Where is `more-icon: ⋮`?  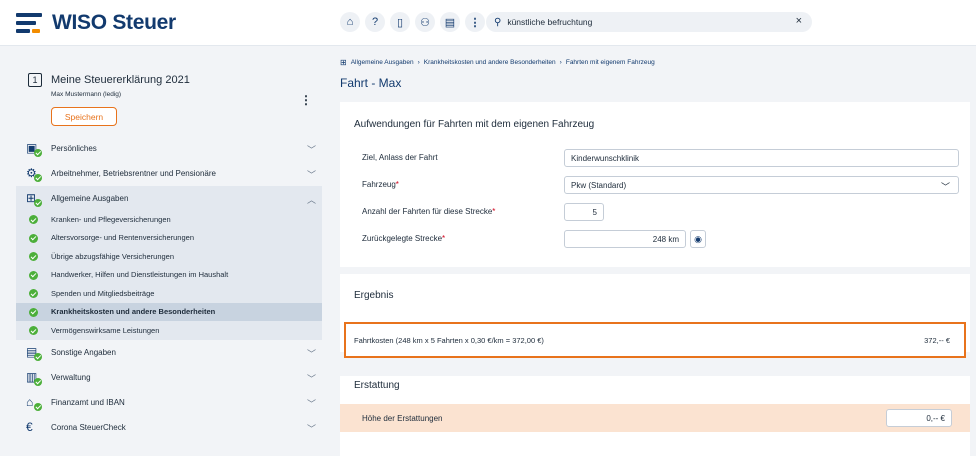
more-icon: ⋮ is located at coordinates (475, 22).